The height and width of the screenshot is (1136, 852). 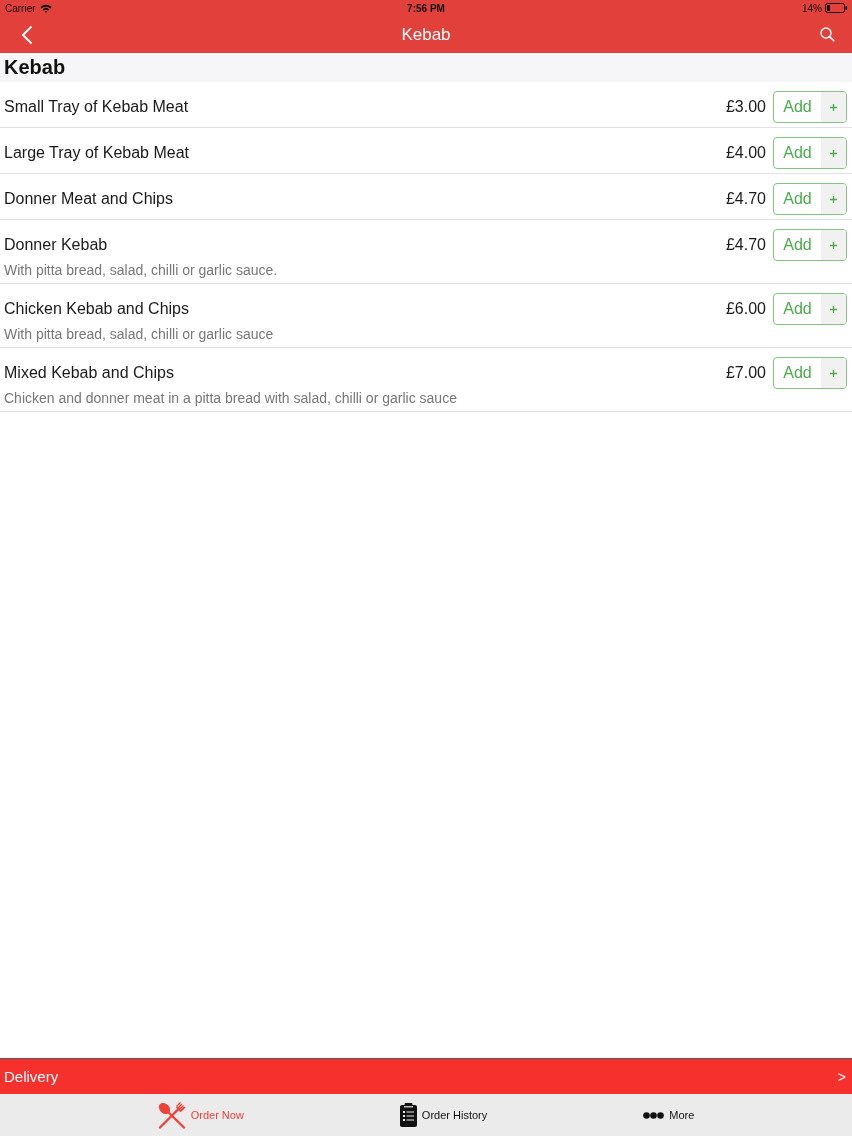 What do you see at coordinates (171, 1115) in the screenshot?
I see `fork-and-spoon-icon` at bounding box center [171, 1115].